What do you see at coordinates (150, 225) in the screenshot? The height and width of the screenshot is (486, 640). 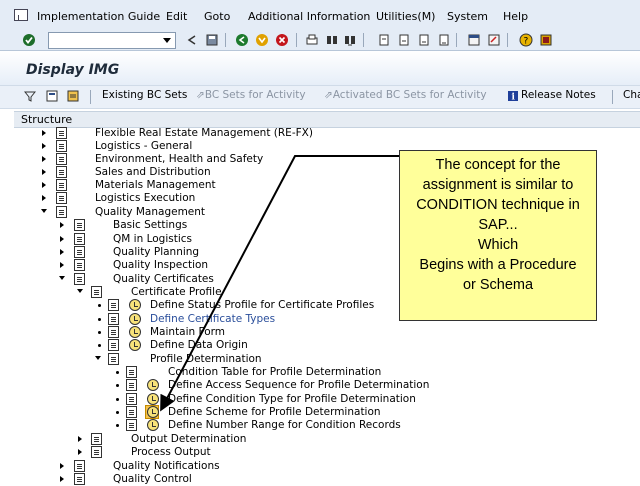 I see `tree-node-label: Basic Settings` at bounding box center [150, 225].